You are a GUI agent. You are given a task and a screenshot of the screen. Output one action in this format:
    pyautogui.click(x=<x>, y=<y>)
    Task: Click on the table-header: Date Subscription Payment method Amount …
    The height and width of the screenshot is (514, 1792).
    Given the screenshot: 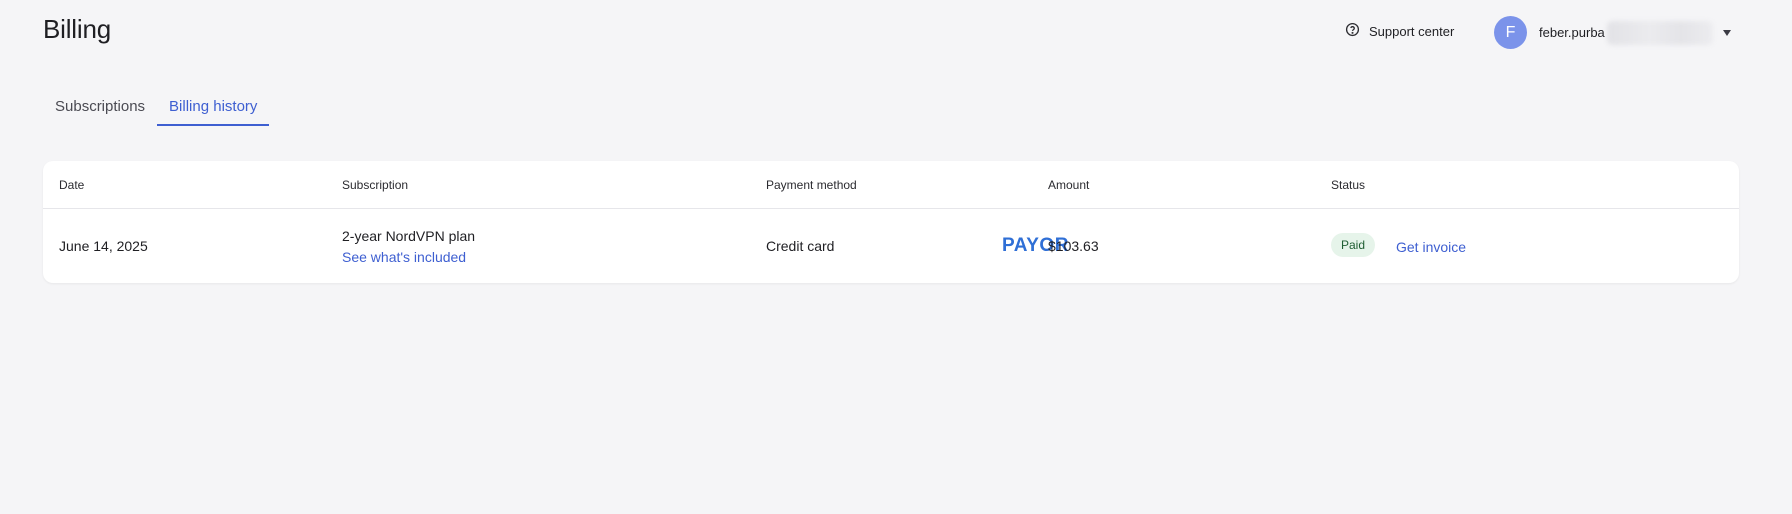 What is the action you would take?
    pyautogui.click(x=891, y=185)
    